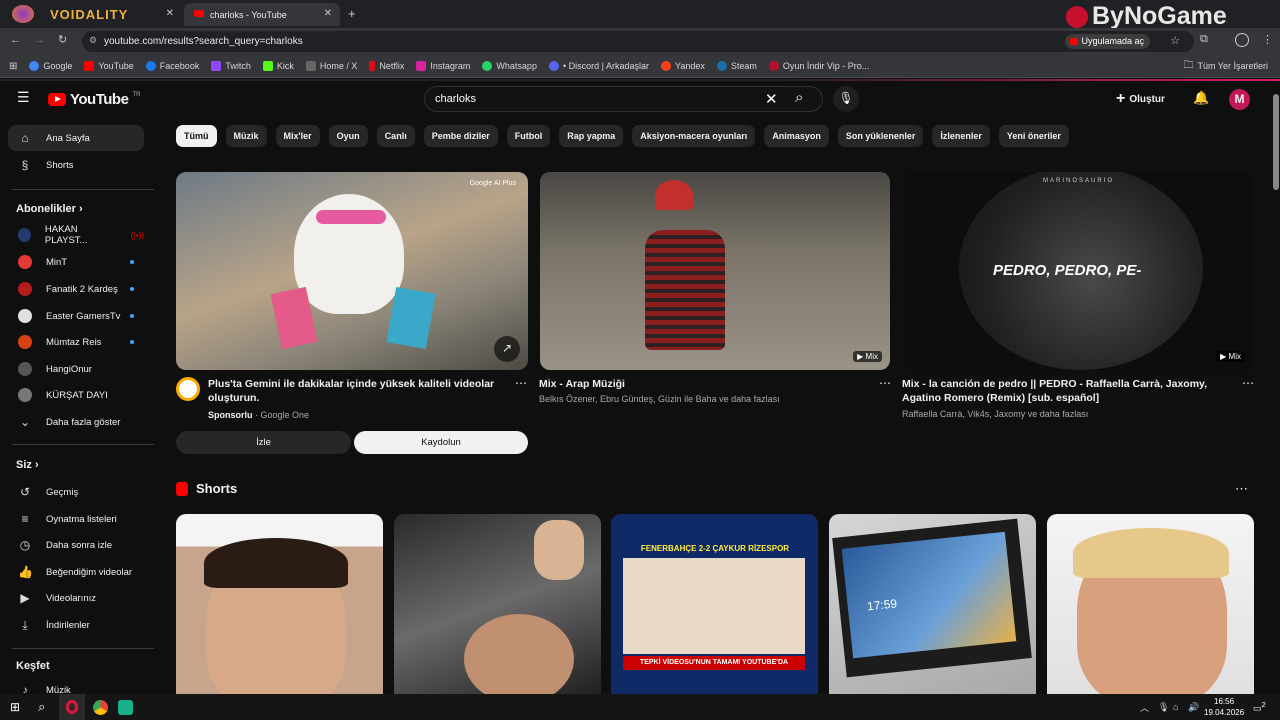 The image size is (1280, 720). I want to click on chip: Rap yapma, so click(591, 136).